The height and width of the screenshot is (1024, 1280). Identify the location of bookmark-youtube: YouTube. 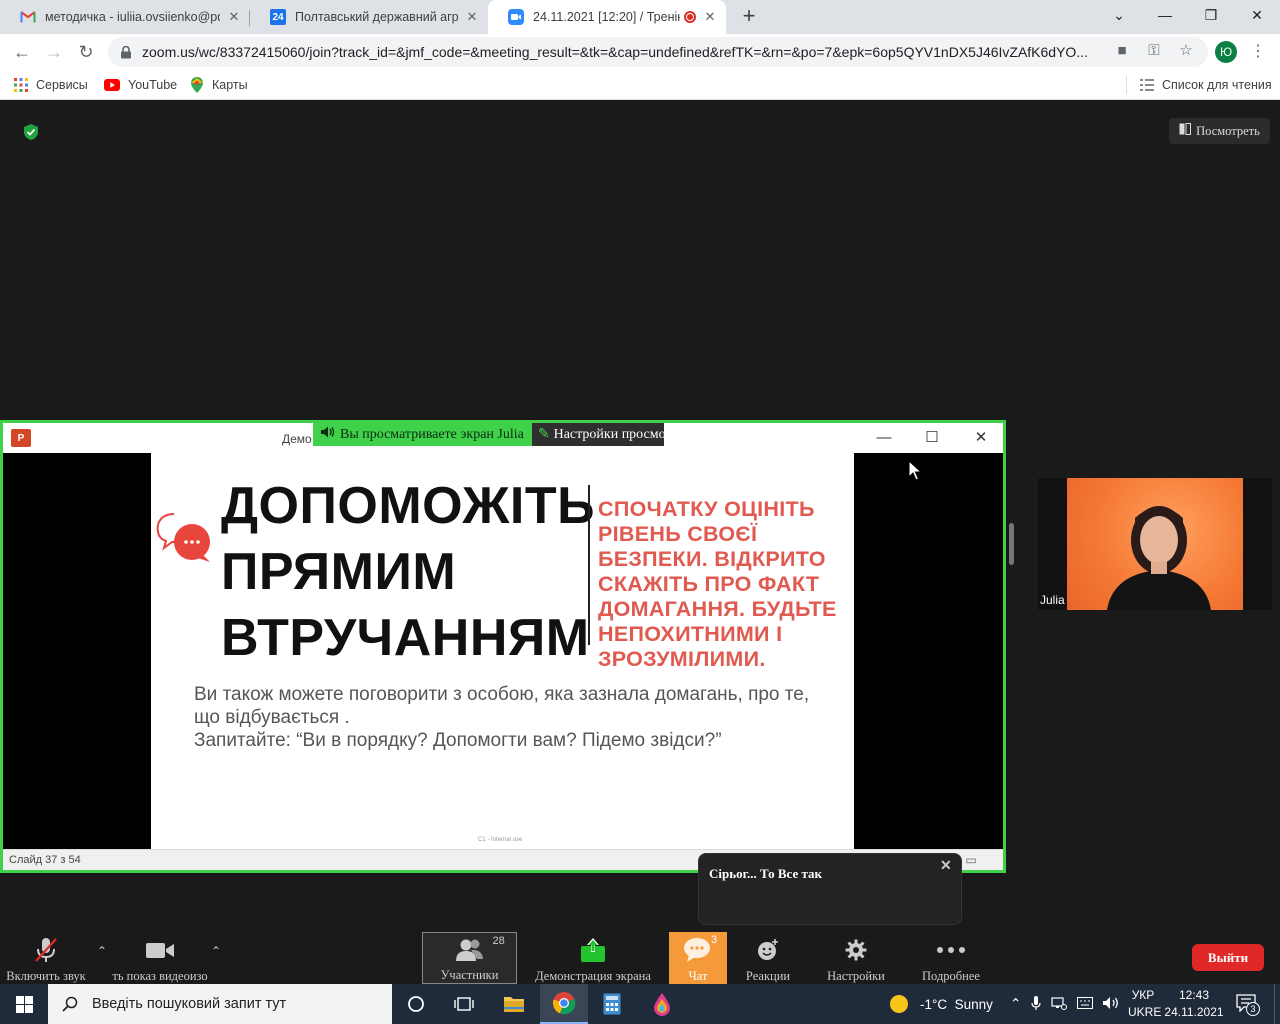
(140, 85).